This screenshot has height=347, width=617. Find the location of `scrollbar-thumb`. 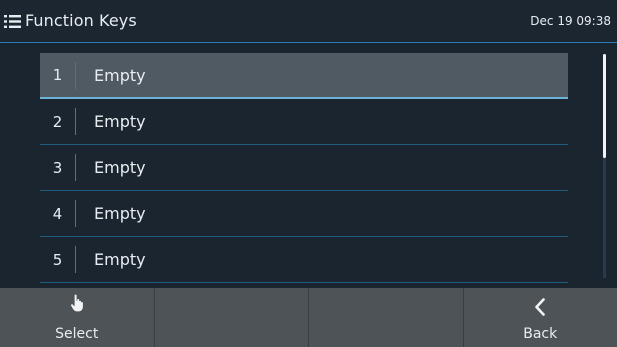

scrollbar-thumb is located at coordinates (604, 106).